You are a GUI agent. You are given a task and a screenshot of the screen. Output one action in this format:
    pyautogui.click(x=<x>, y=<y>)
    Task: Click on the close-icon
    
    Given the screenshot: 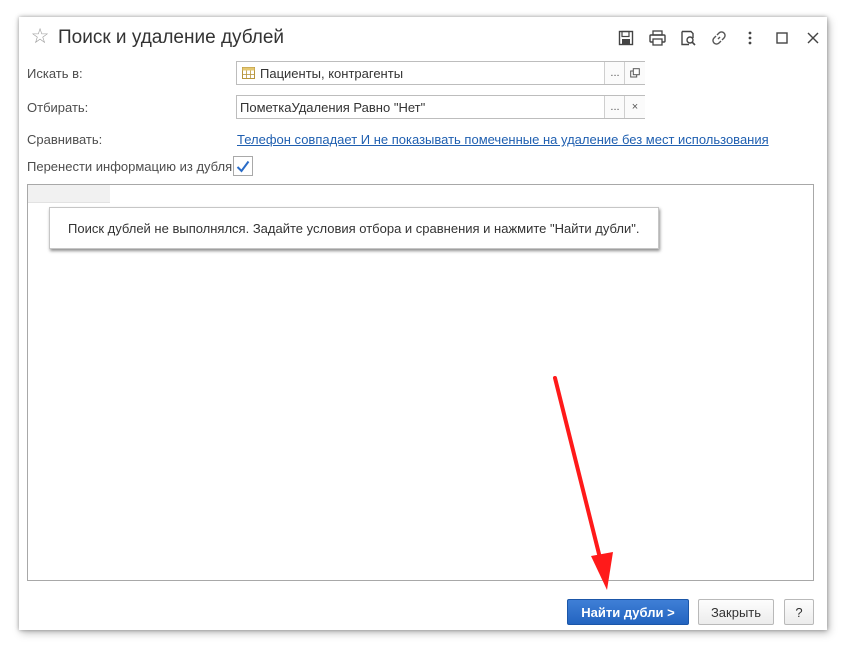 What is the action you would take?
    pyautogui.click(x=813, y=38)
    